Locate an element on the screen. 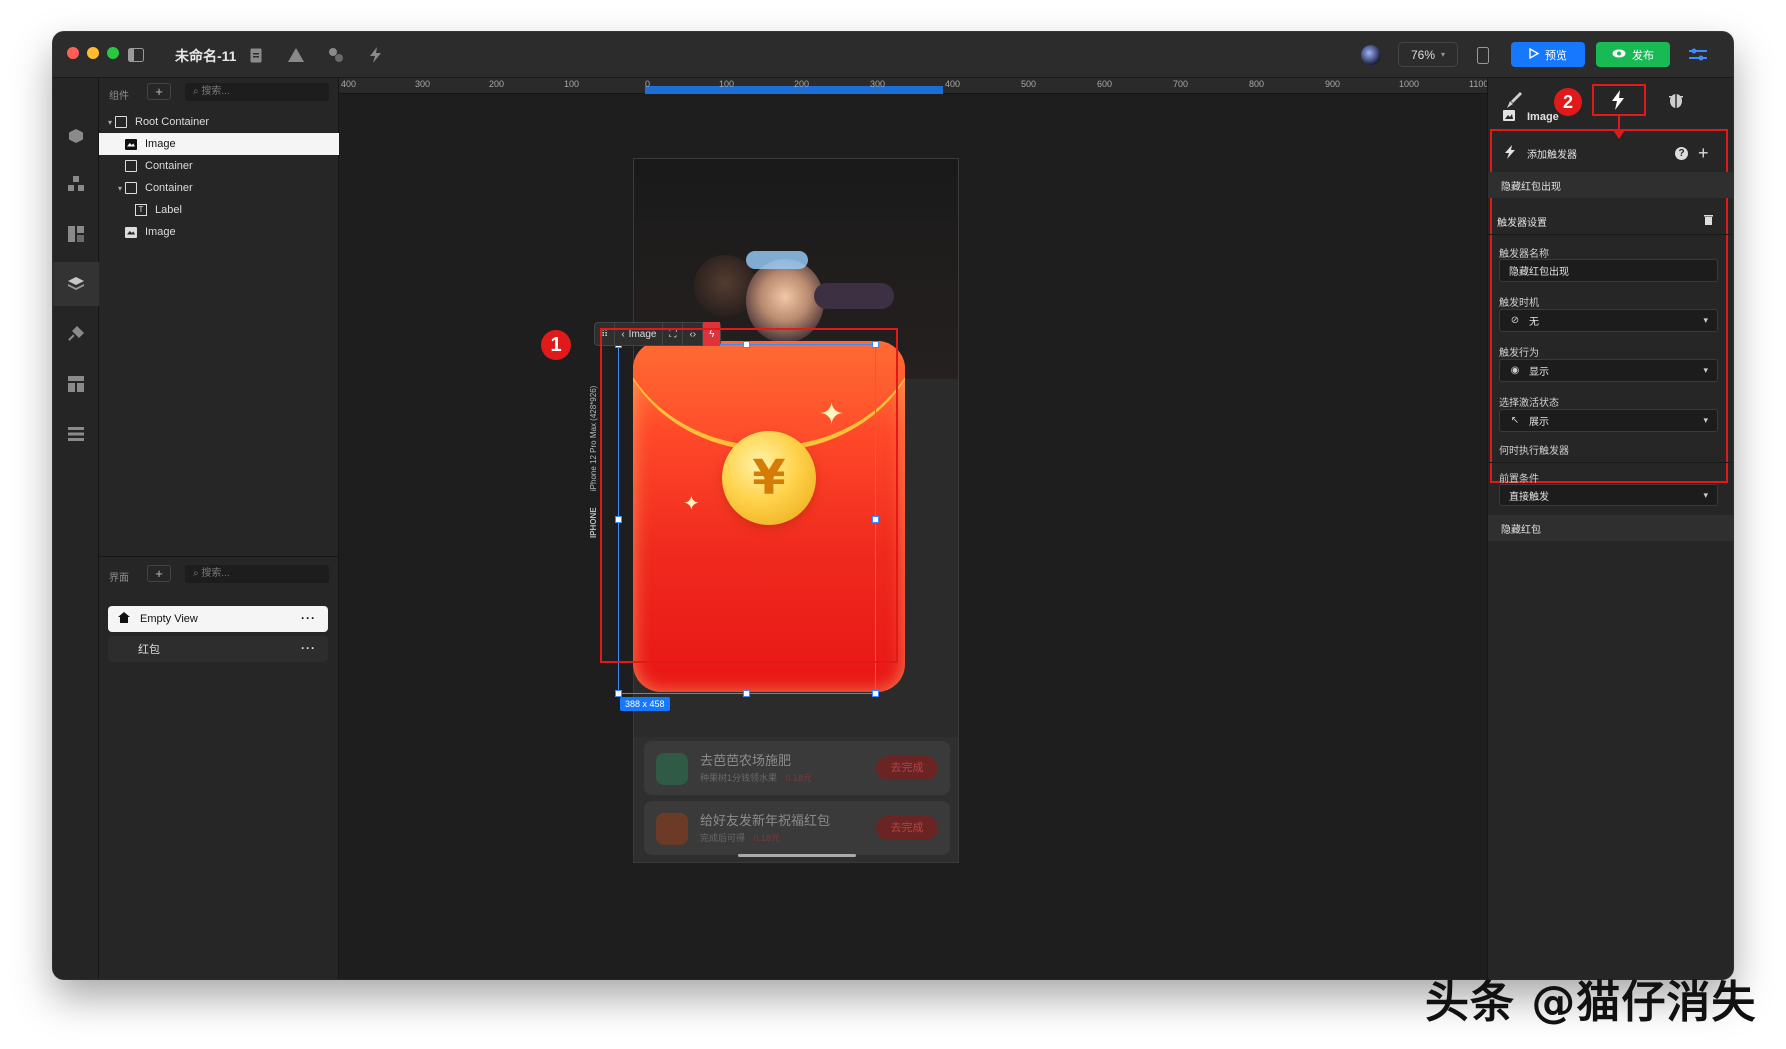 The width and height of the screenshot is (1786, 1049). trash-icon is located at coordinates (1708, 221).